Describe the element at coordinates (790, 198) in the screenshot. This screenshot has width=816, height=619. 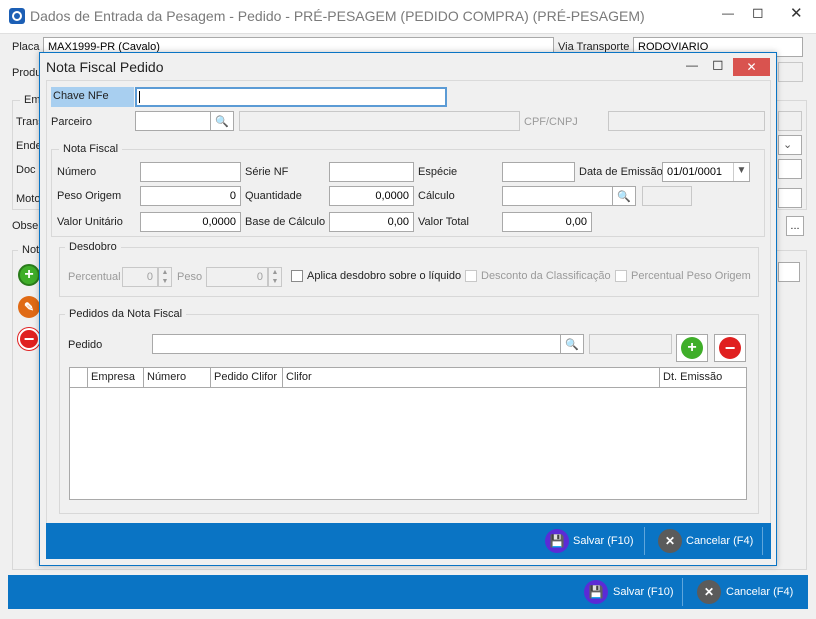
I see `moto-field` at that location.